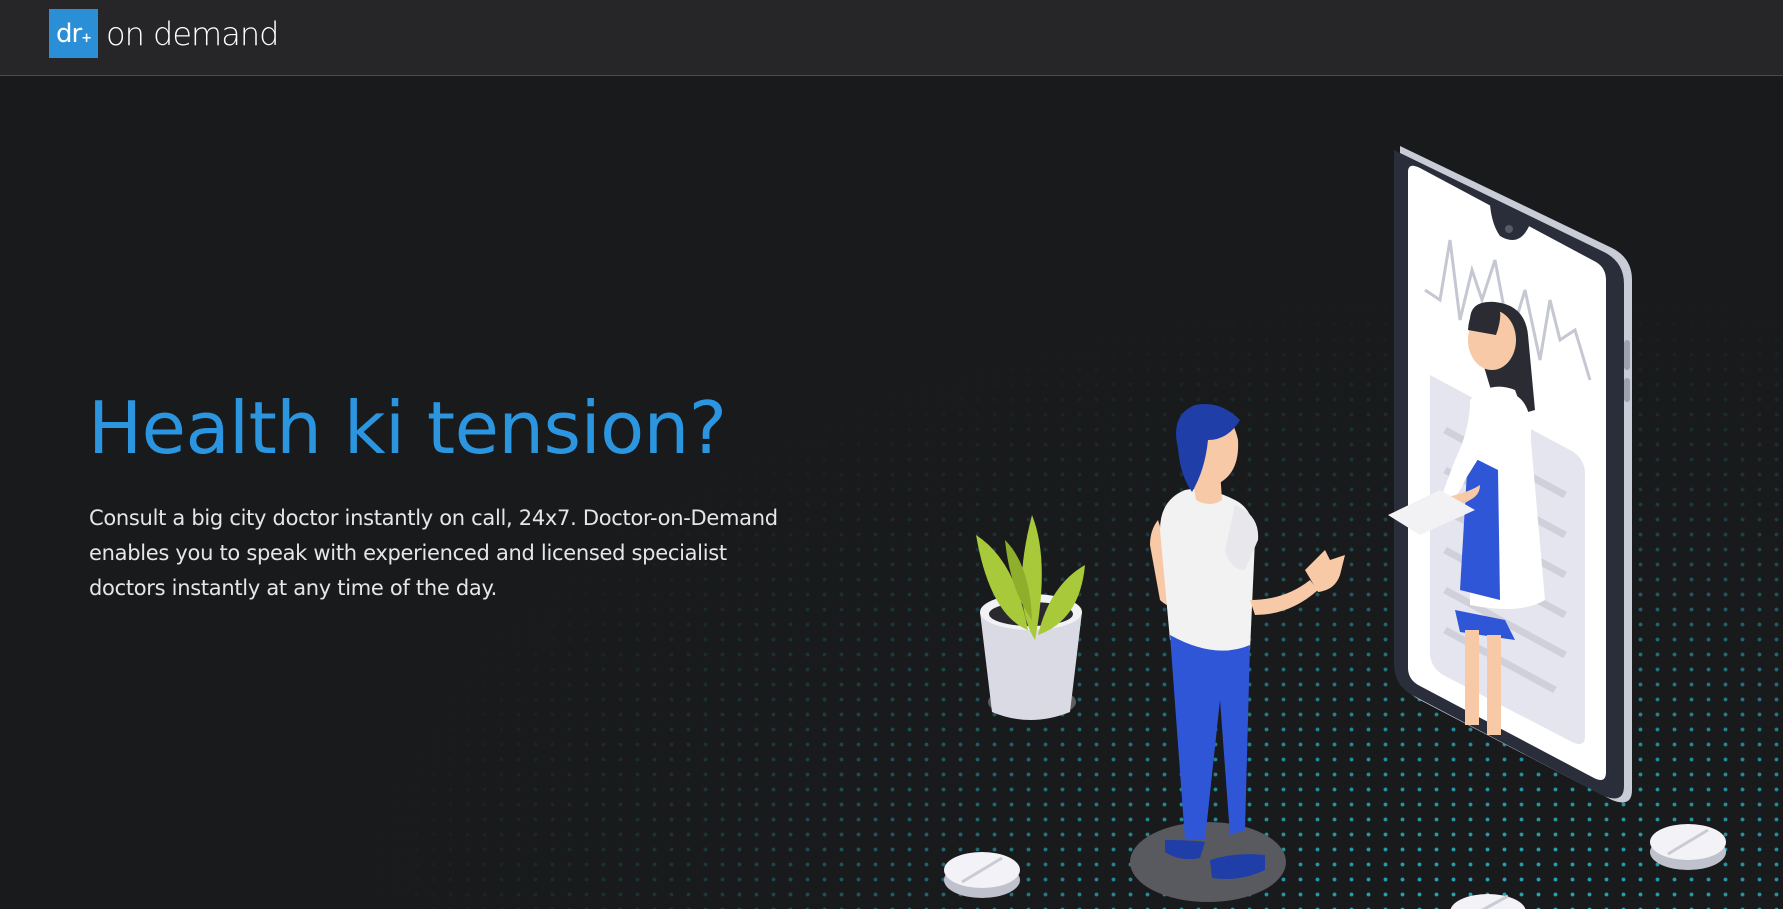 Image resolution: width=1783 pixels, height=909 pixels. I want to click on logo-mark: dr +, so click(73, 33).